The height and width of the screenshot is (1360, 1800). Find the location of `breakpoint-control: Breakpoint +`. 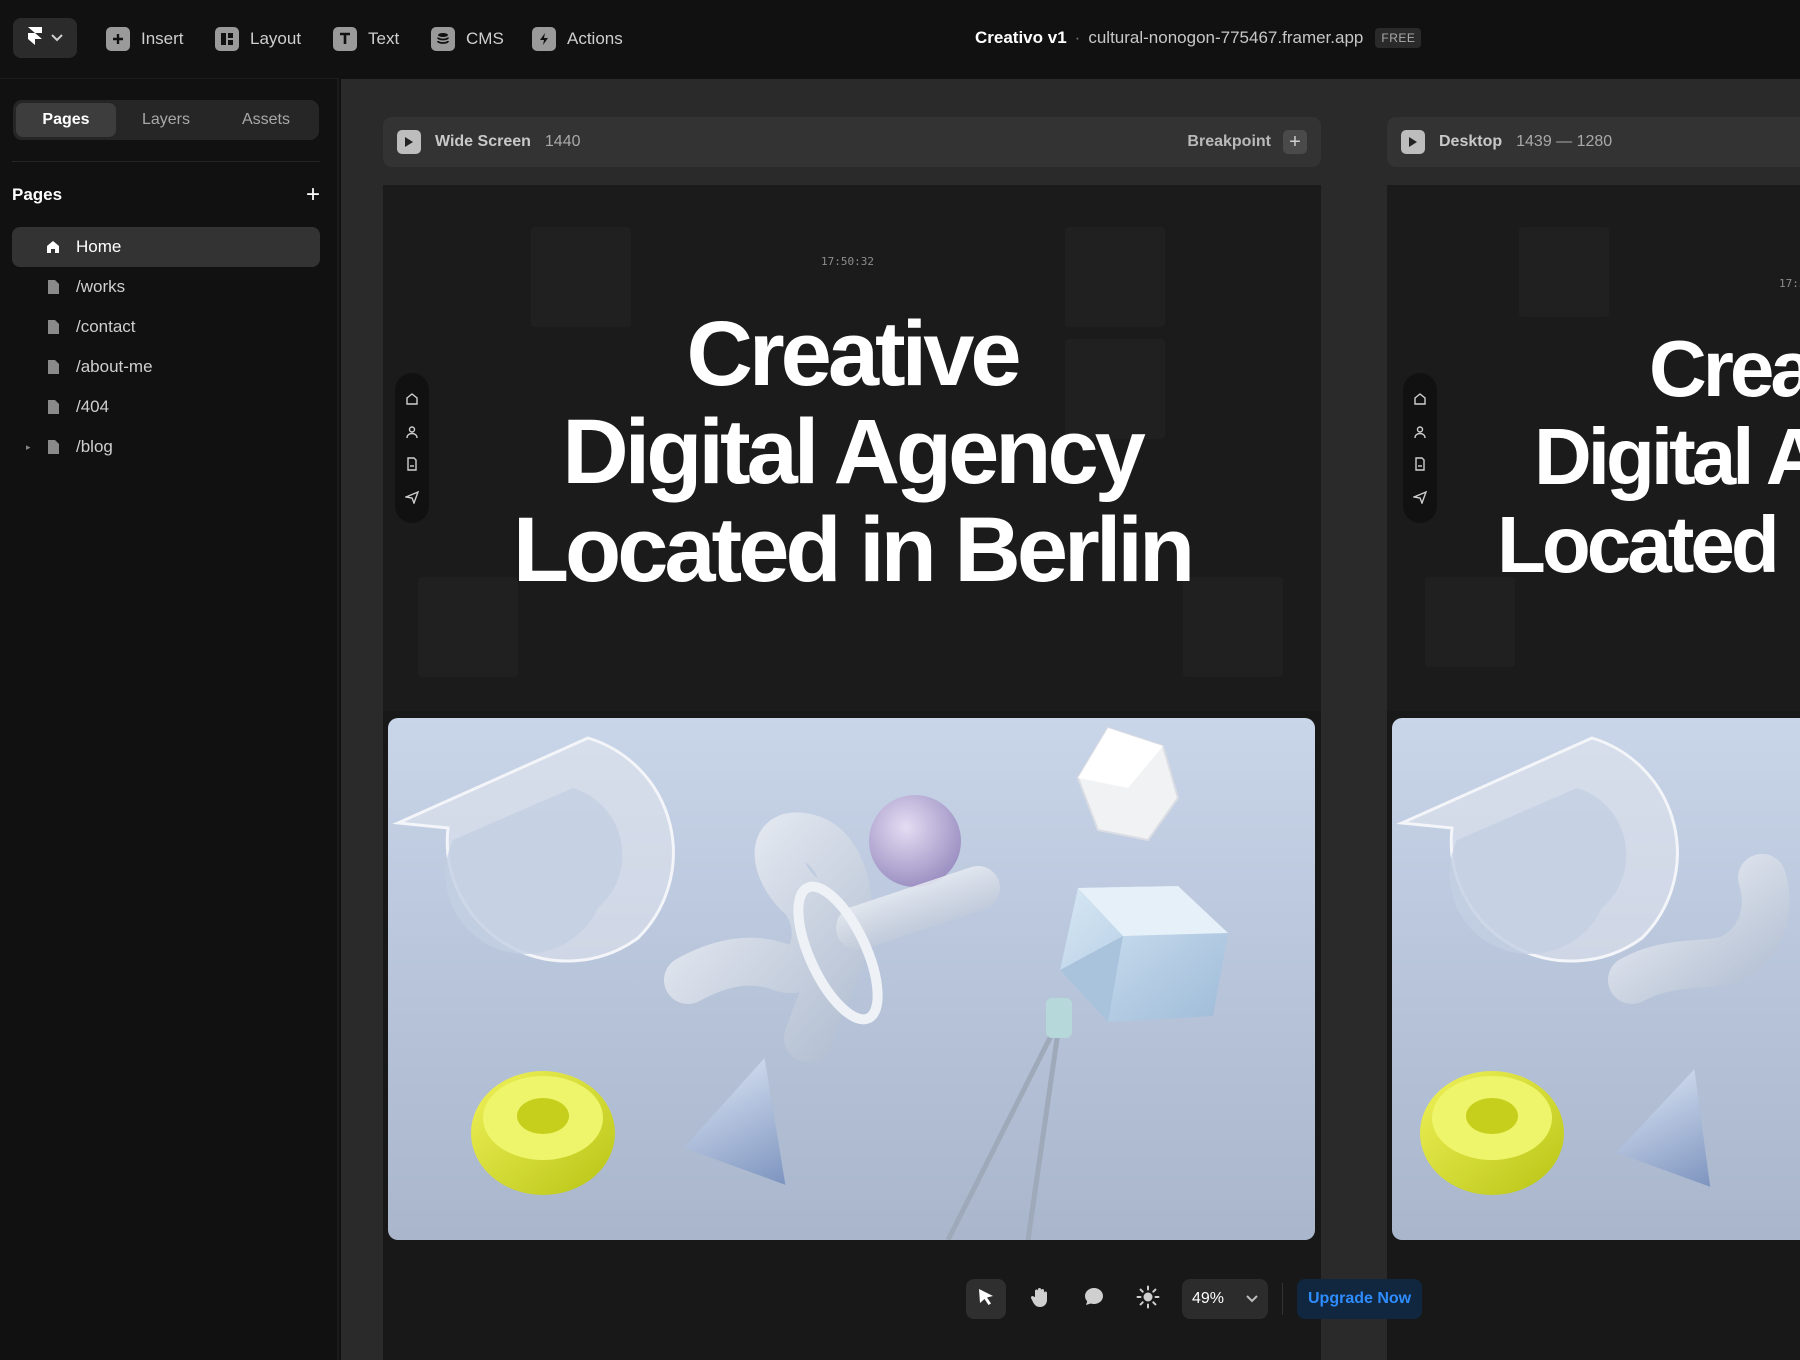

breakpoint-control: Breakpoint + is located at coordinates (1247, 142).